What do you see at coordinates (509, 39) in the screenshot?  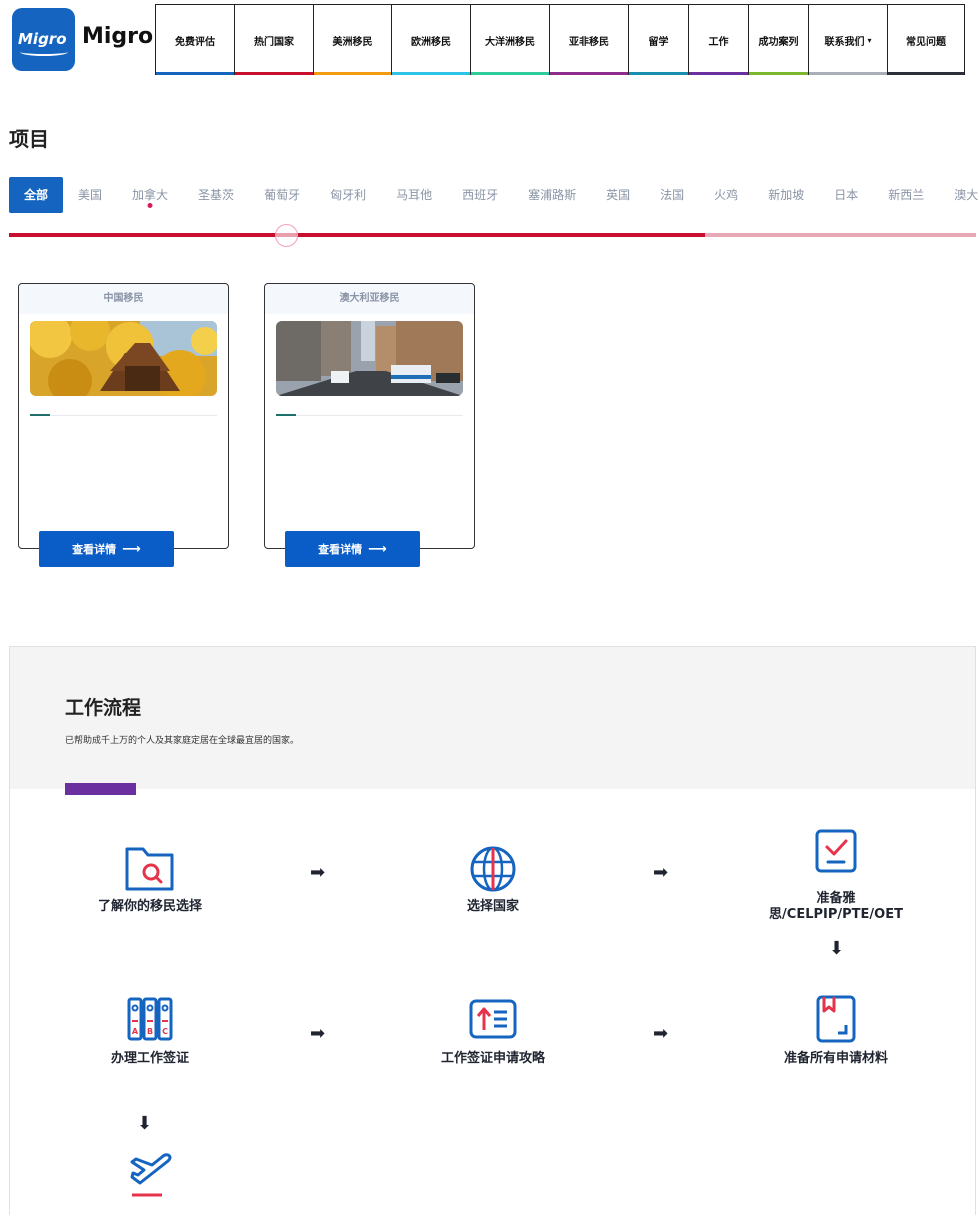 I see `nav-item-4: 大洋洲移民` at bounding box center [509, 39].